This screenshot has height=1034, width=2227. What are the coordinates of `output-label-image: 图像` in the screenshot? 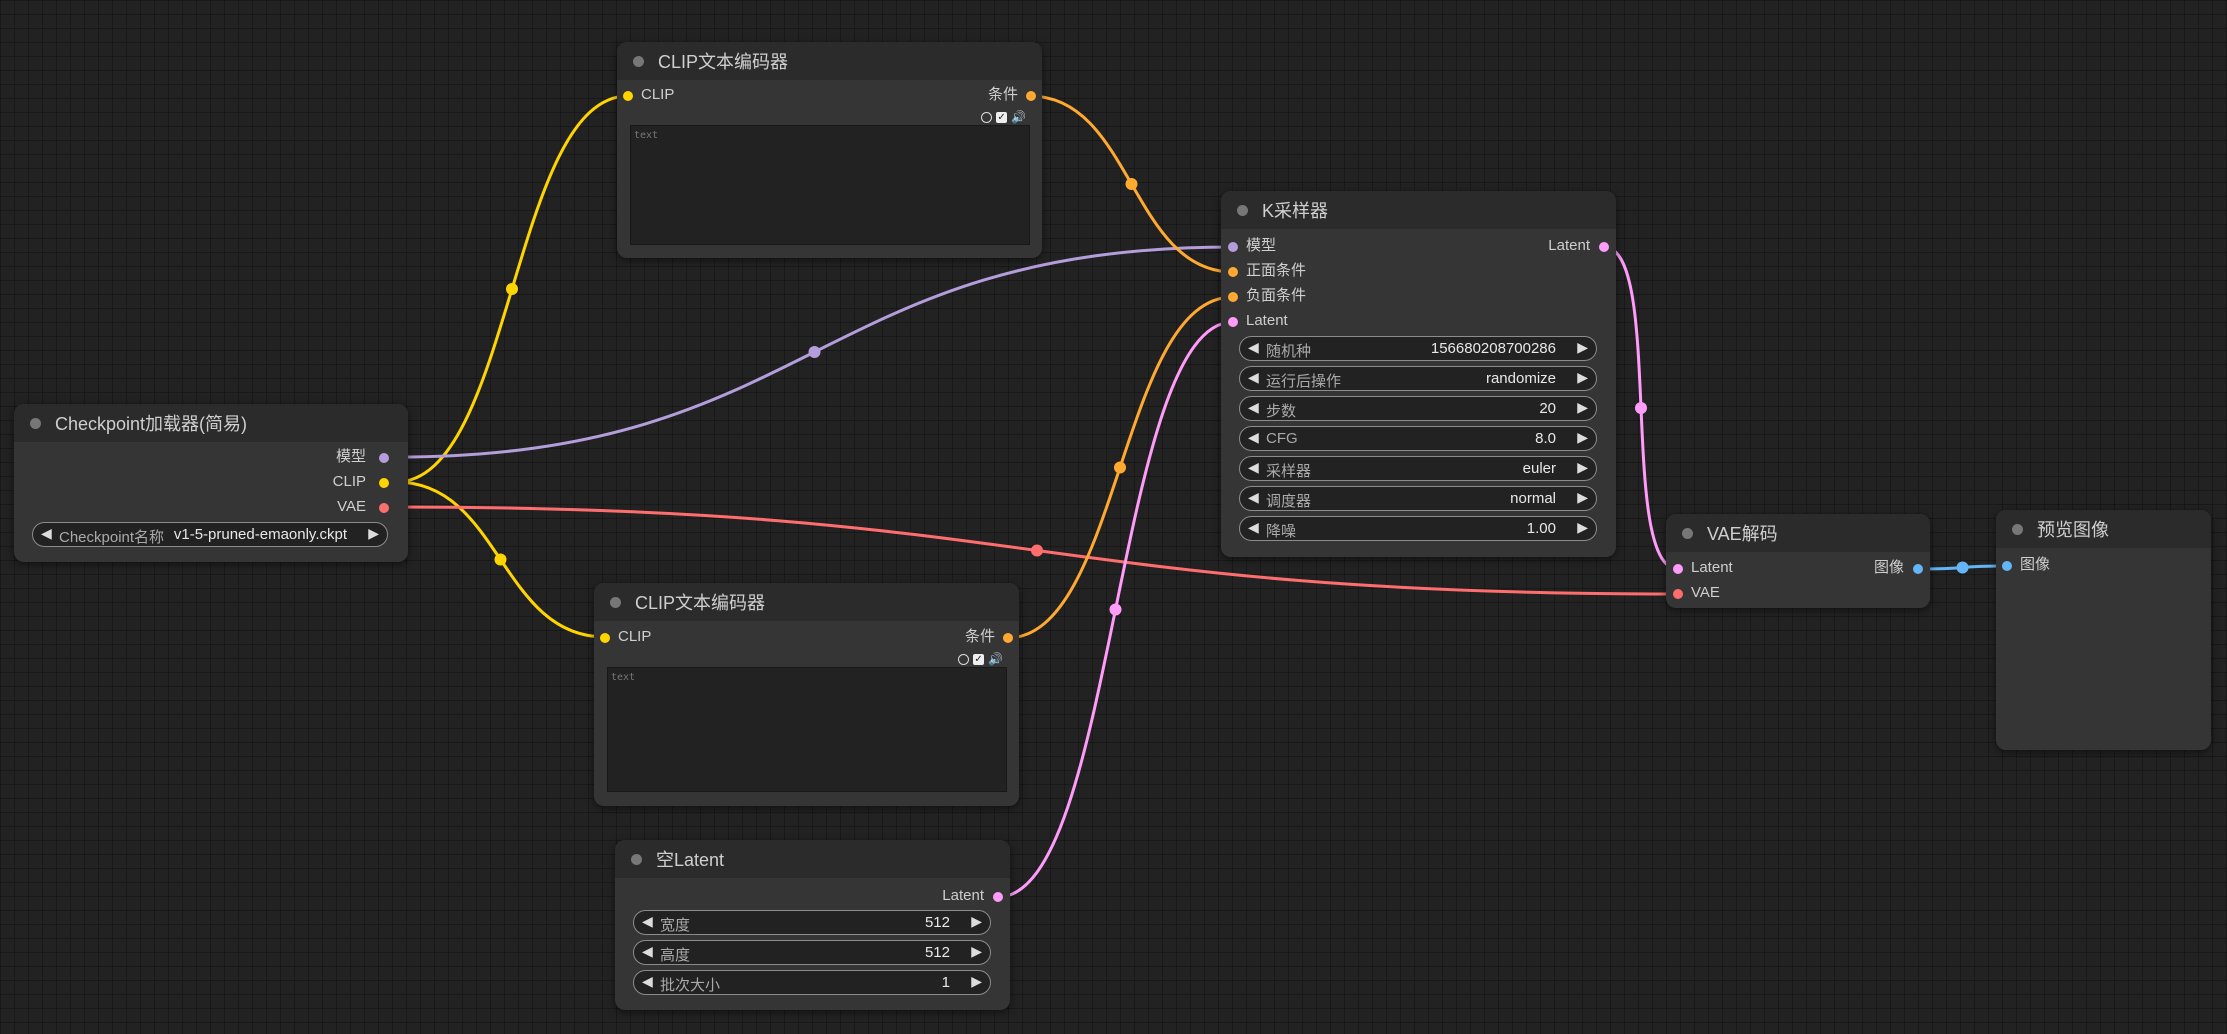 It's located at (1888, 567).